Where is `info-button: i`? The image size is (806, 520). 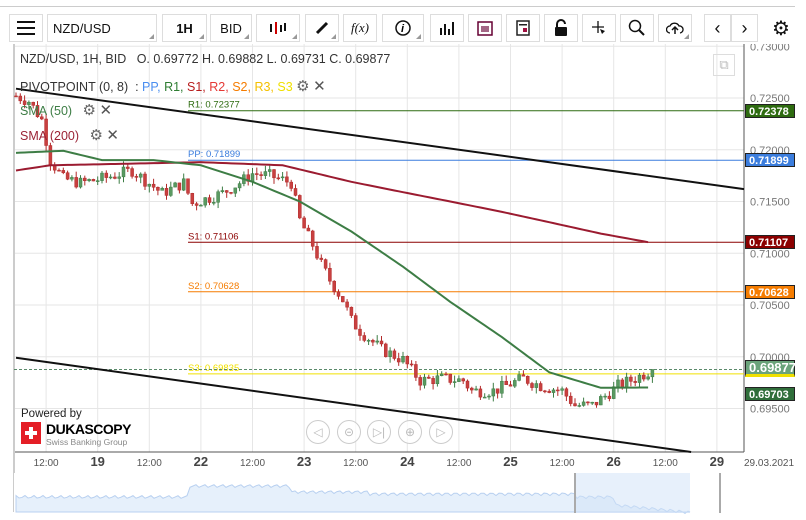 info-button: i is located at coordinates (403, 28).